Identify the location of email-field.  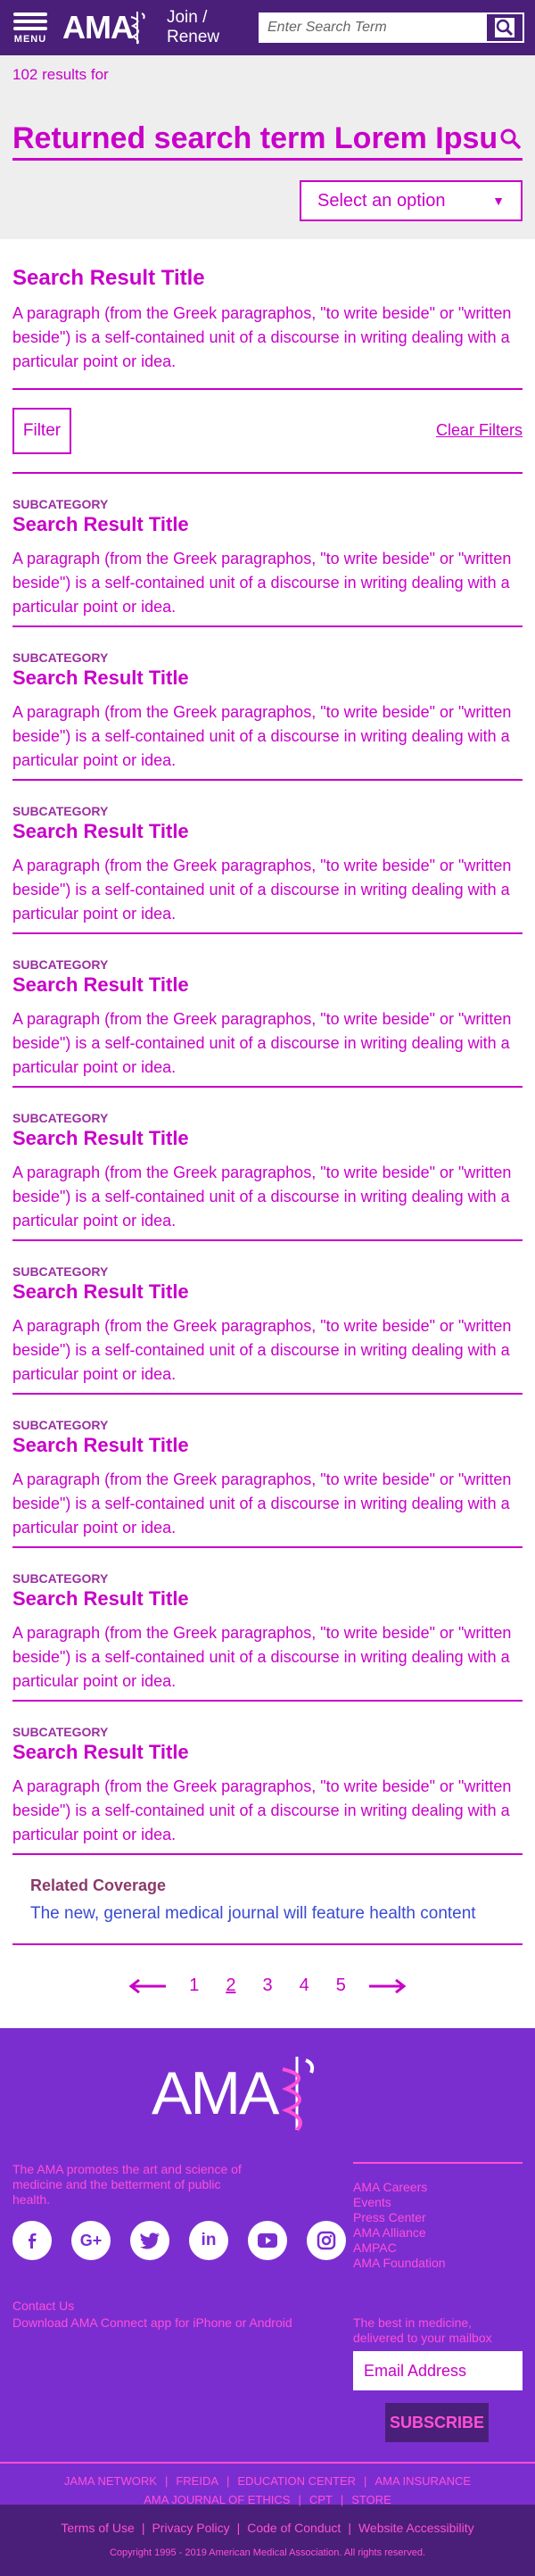
(438, 2370).